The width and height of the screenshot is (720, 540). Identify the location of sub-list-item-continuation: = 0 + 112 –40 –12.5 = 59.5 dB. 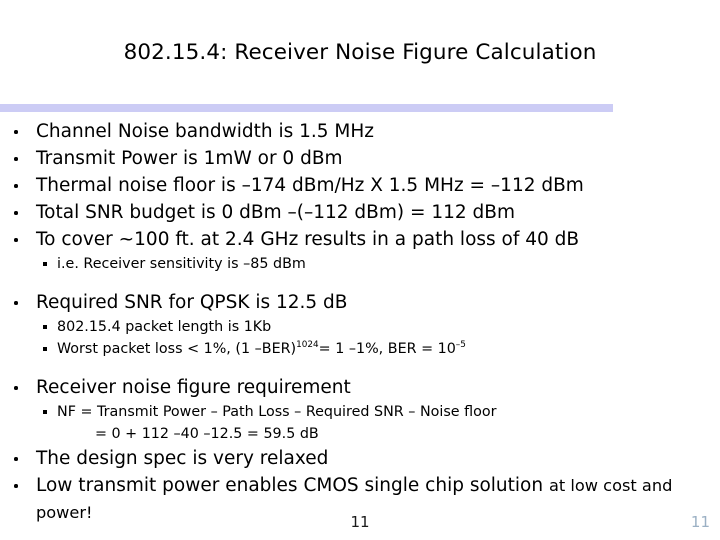
(360, 434).